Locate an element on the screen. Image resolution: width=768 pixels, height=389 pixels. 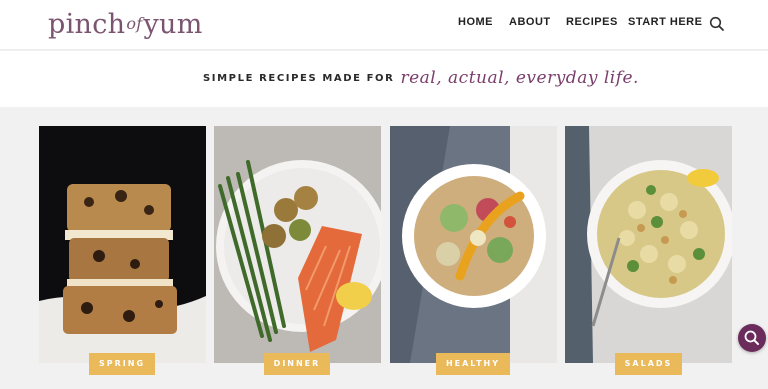
category-label-healthy: HEALTHY is located at coordinates (473, 364).